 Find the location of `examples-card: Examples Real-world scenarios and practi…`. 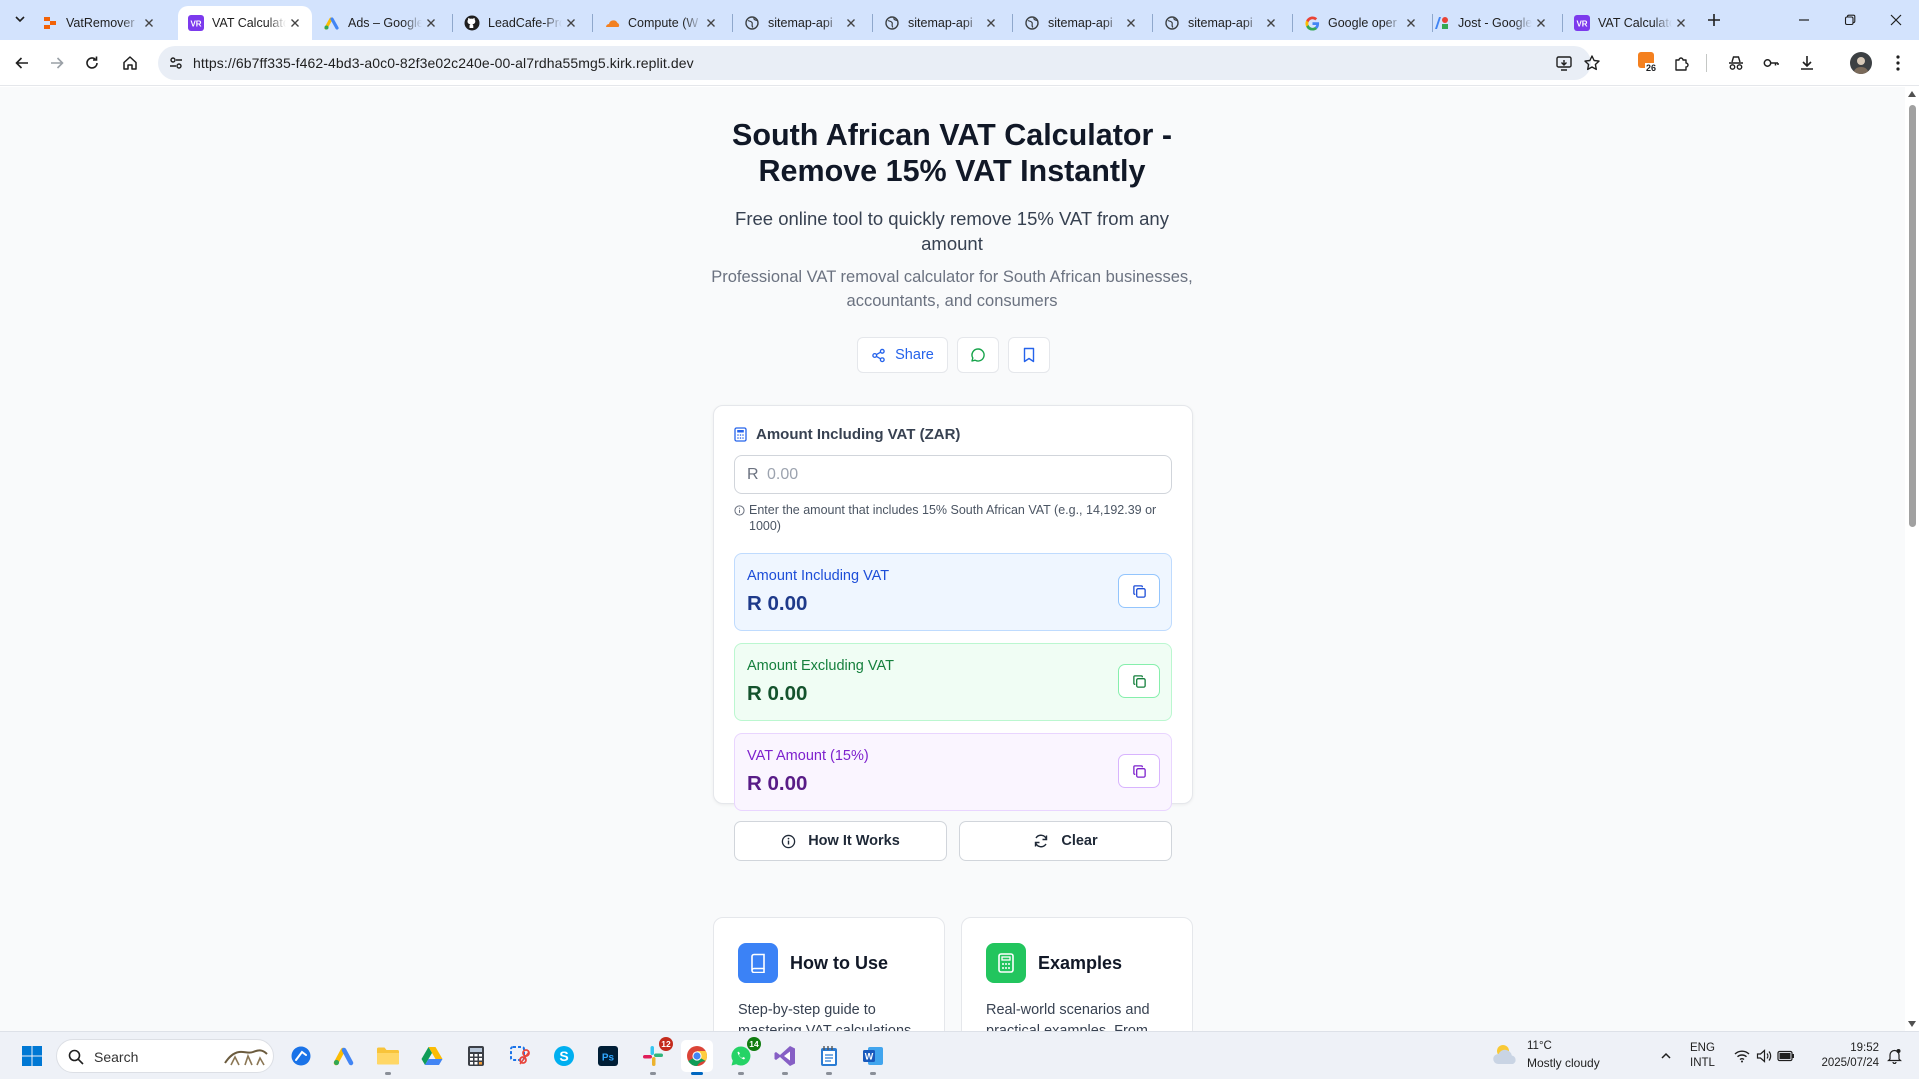

examples-card: Examples Real-world scenarios and practi… is located at coordinates (1077, 974).